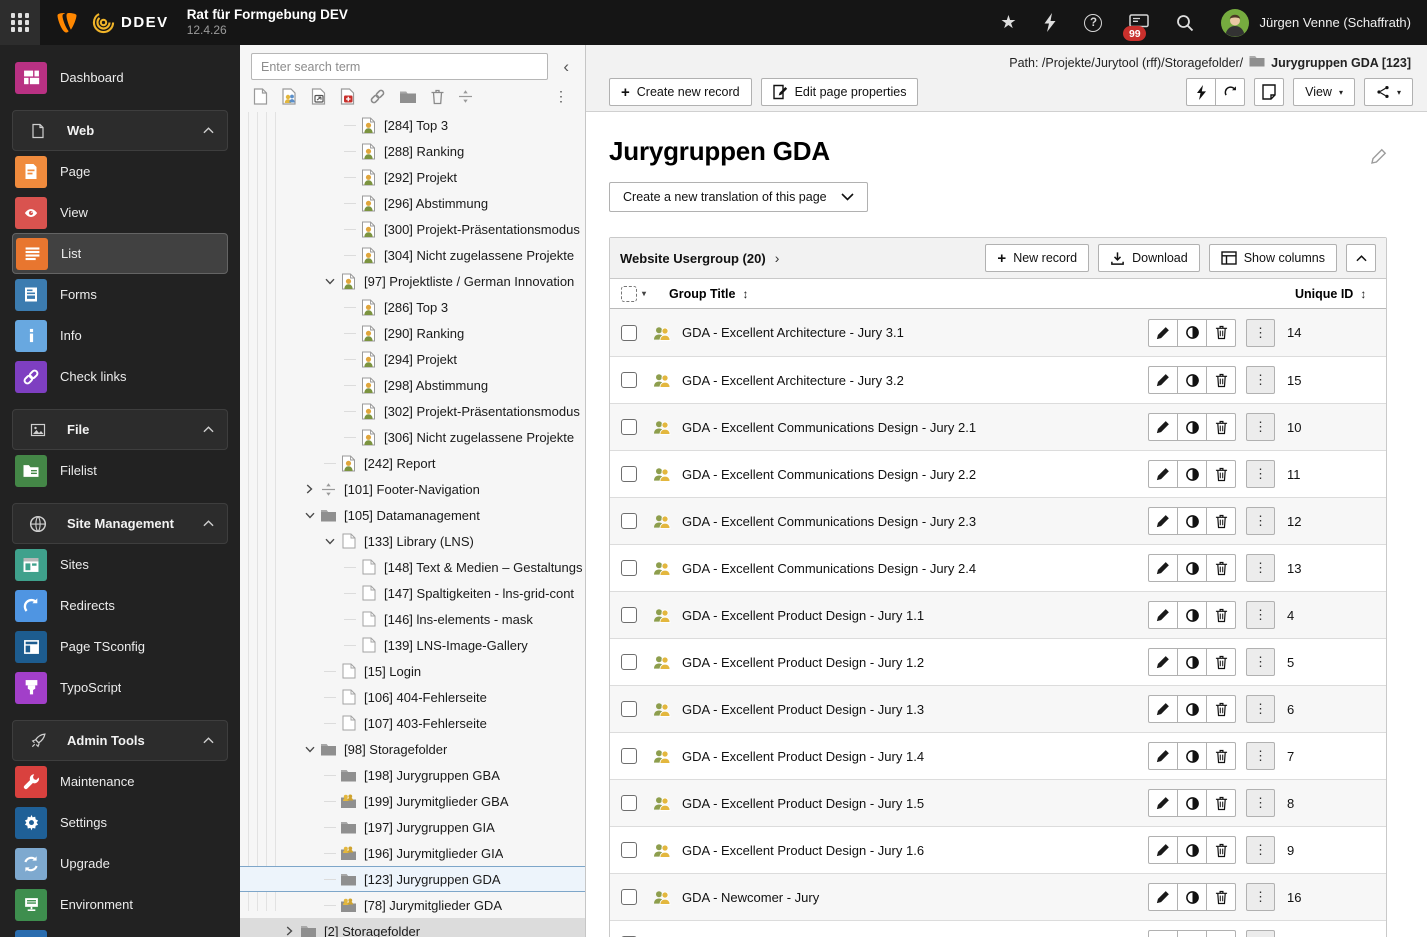 The width and height of the screenshot is (1427, 937). Describe the element at coordinates (120, 904) in the screenshot. I see `sidebar-item-environment: Environment` at that location.